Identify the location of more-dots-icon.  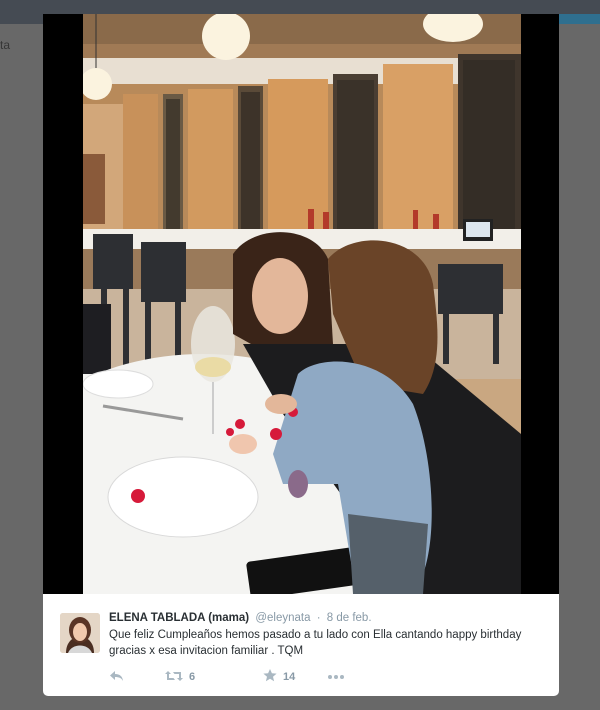
(336, 677).